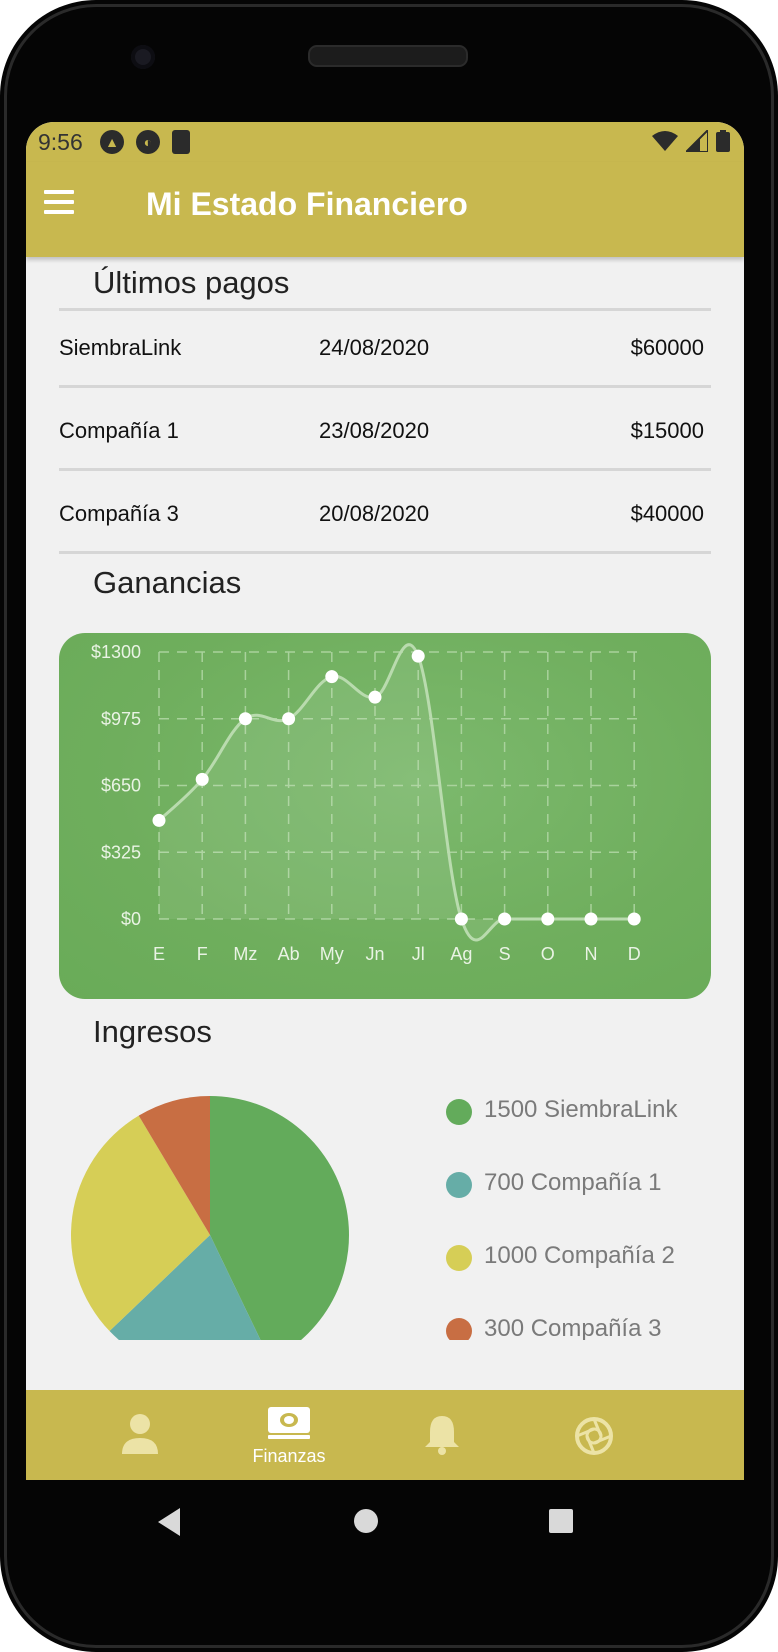 The image size is (778, 1652). I want to click on legend-item: 700 Compañía 1, so click(595, 1184).